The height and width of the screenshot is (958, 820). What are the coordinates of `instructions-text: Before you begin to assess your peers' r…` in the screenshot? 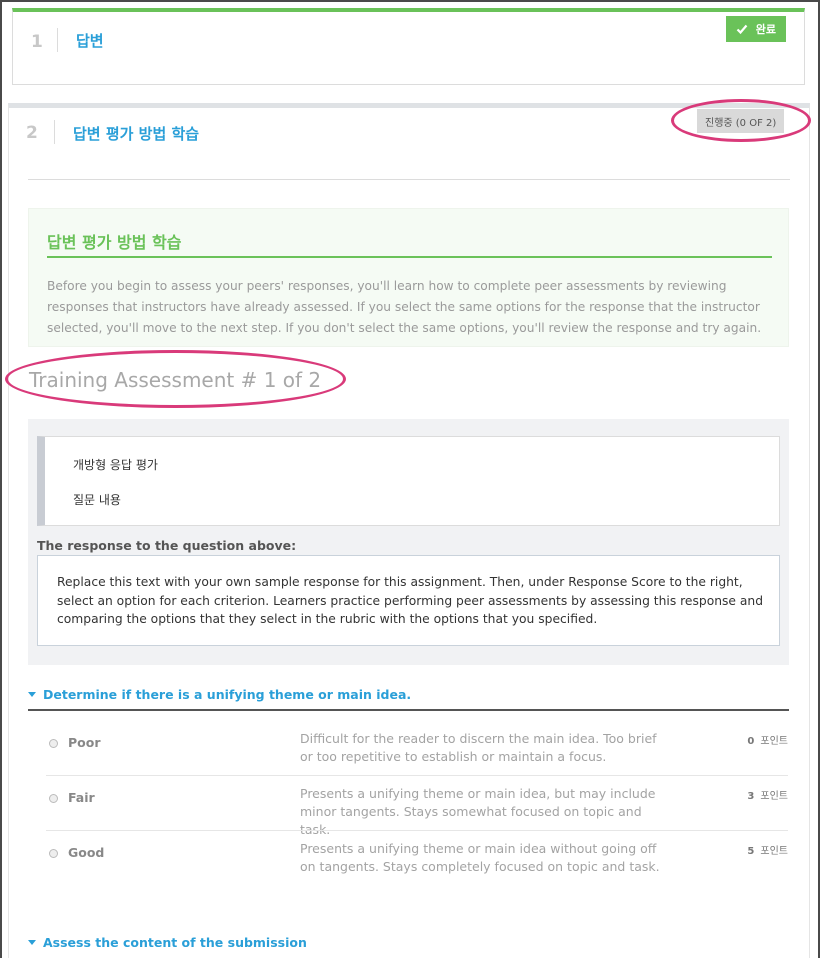 It's located at (404, 307).